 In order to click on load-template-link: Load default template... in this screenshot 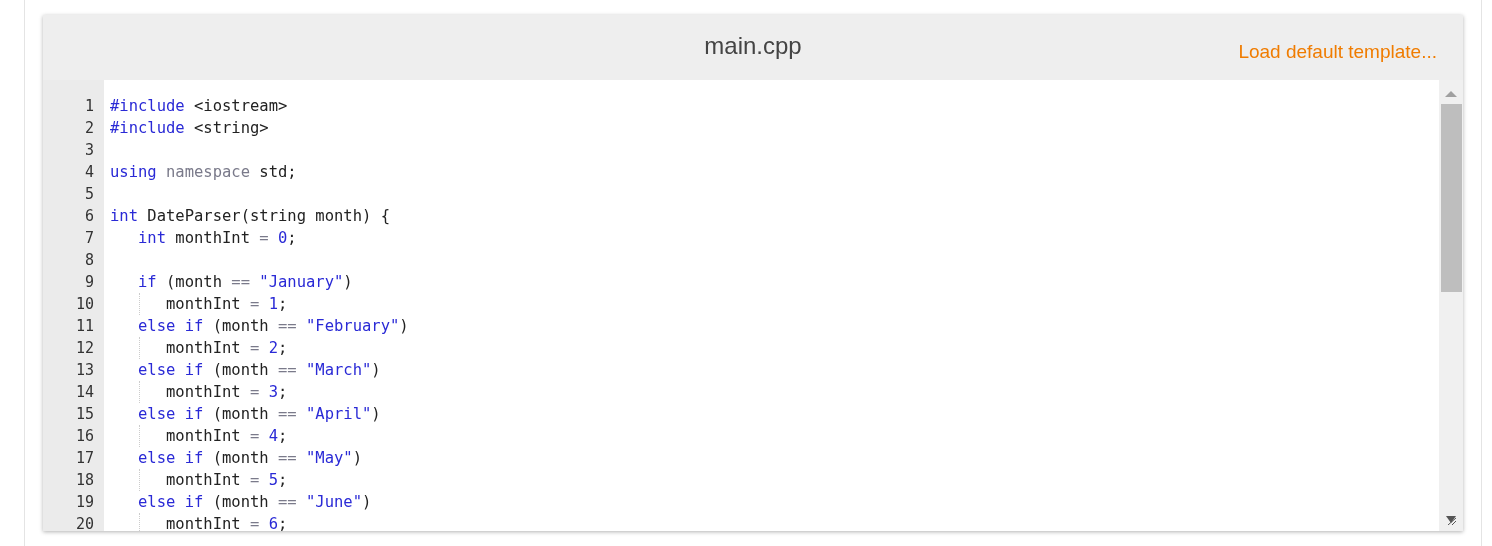, I will do `click(1337, 52)`.